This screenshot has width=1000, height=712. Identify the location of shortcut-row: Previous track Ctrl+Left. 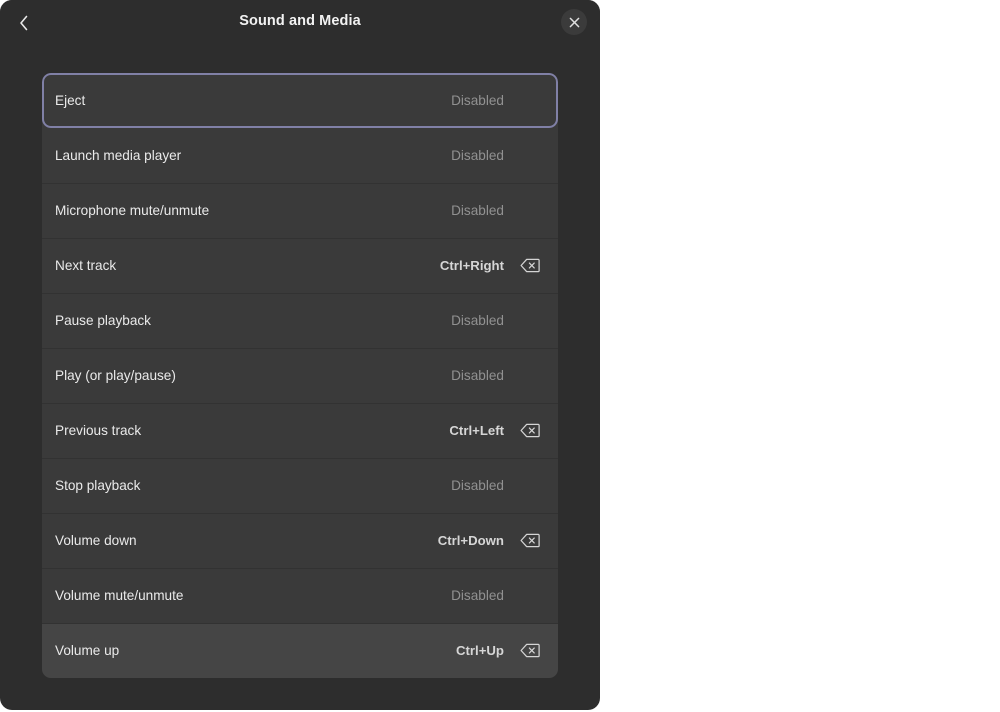
(300, 430).